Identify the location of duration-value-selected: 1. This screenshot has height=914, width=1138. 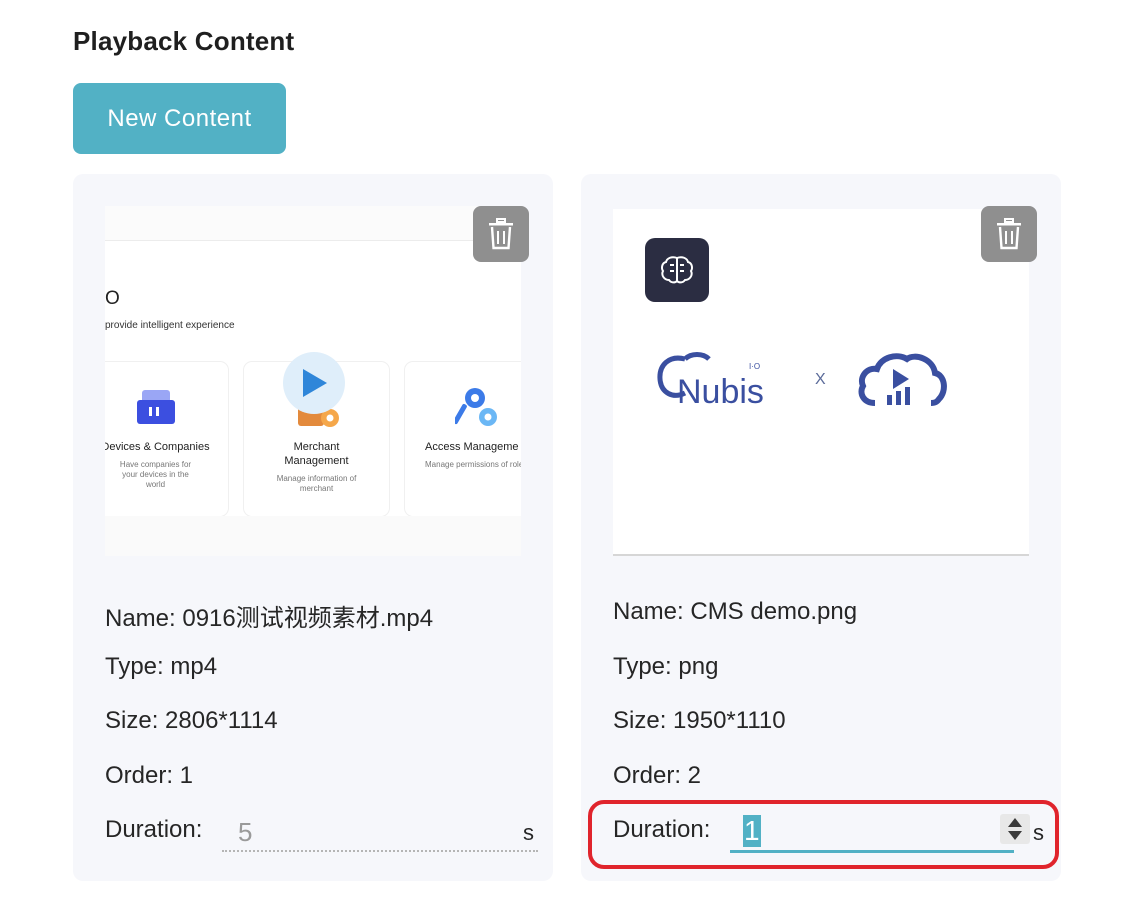
(752, 831).